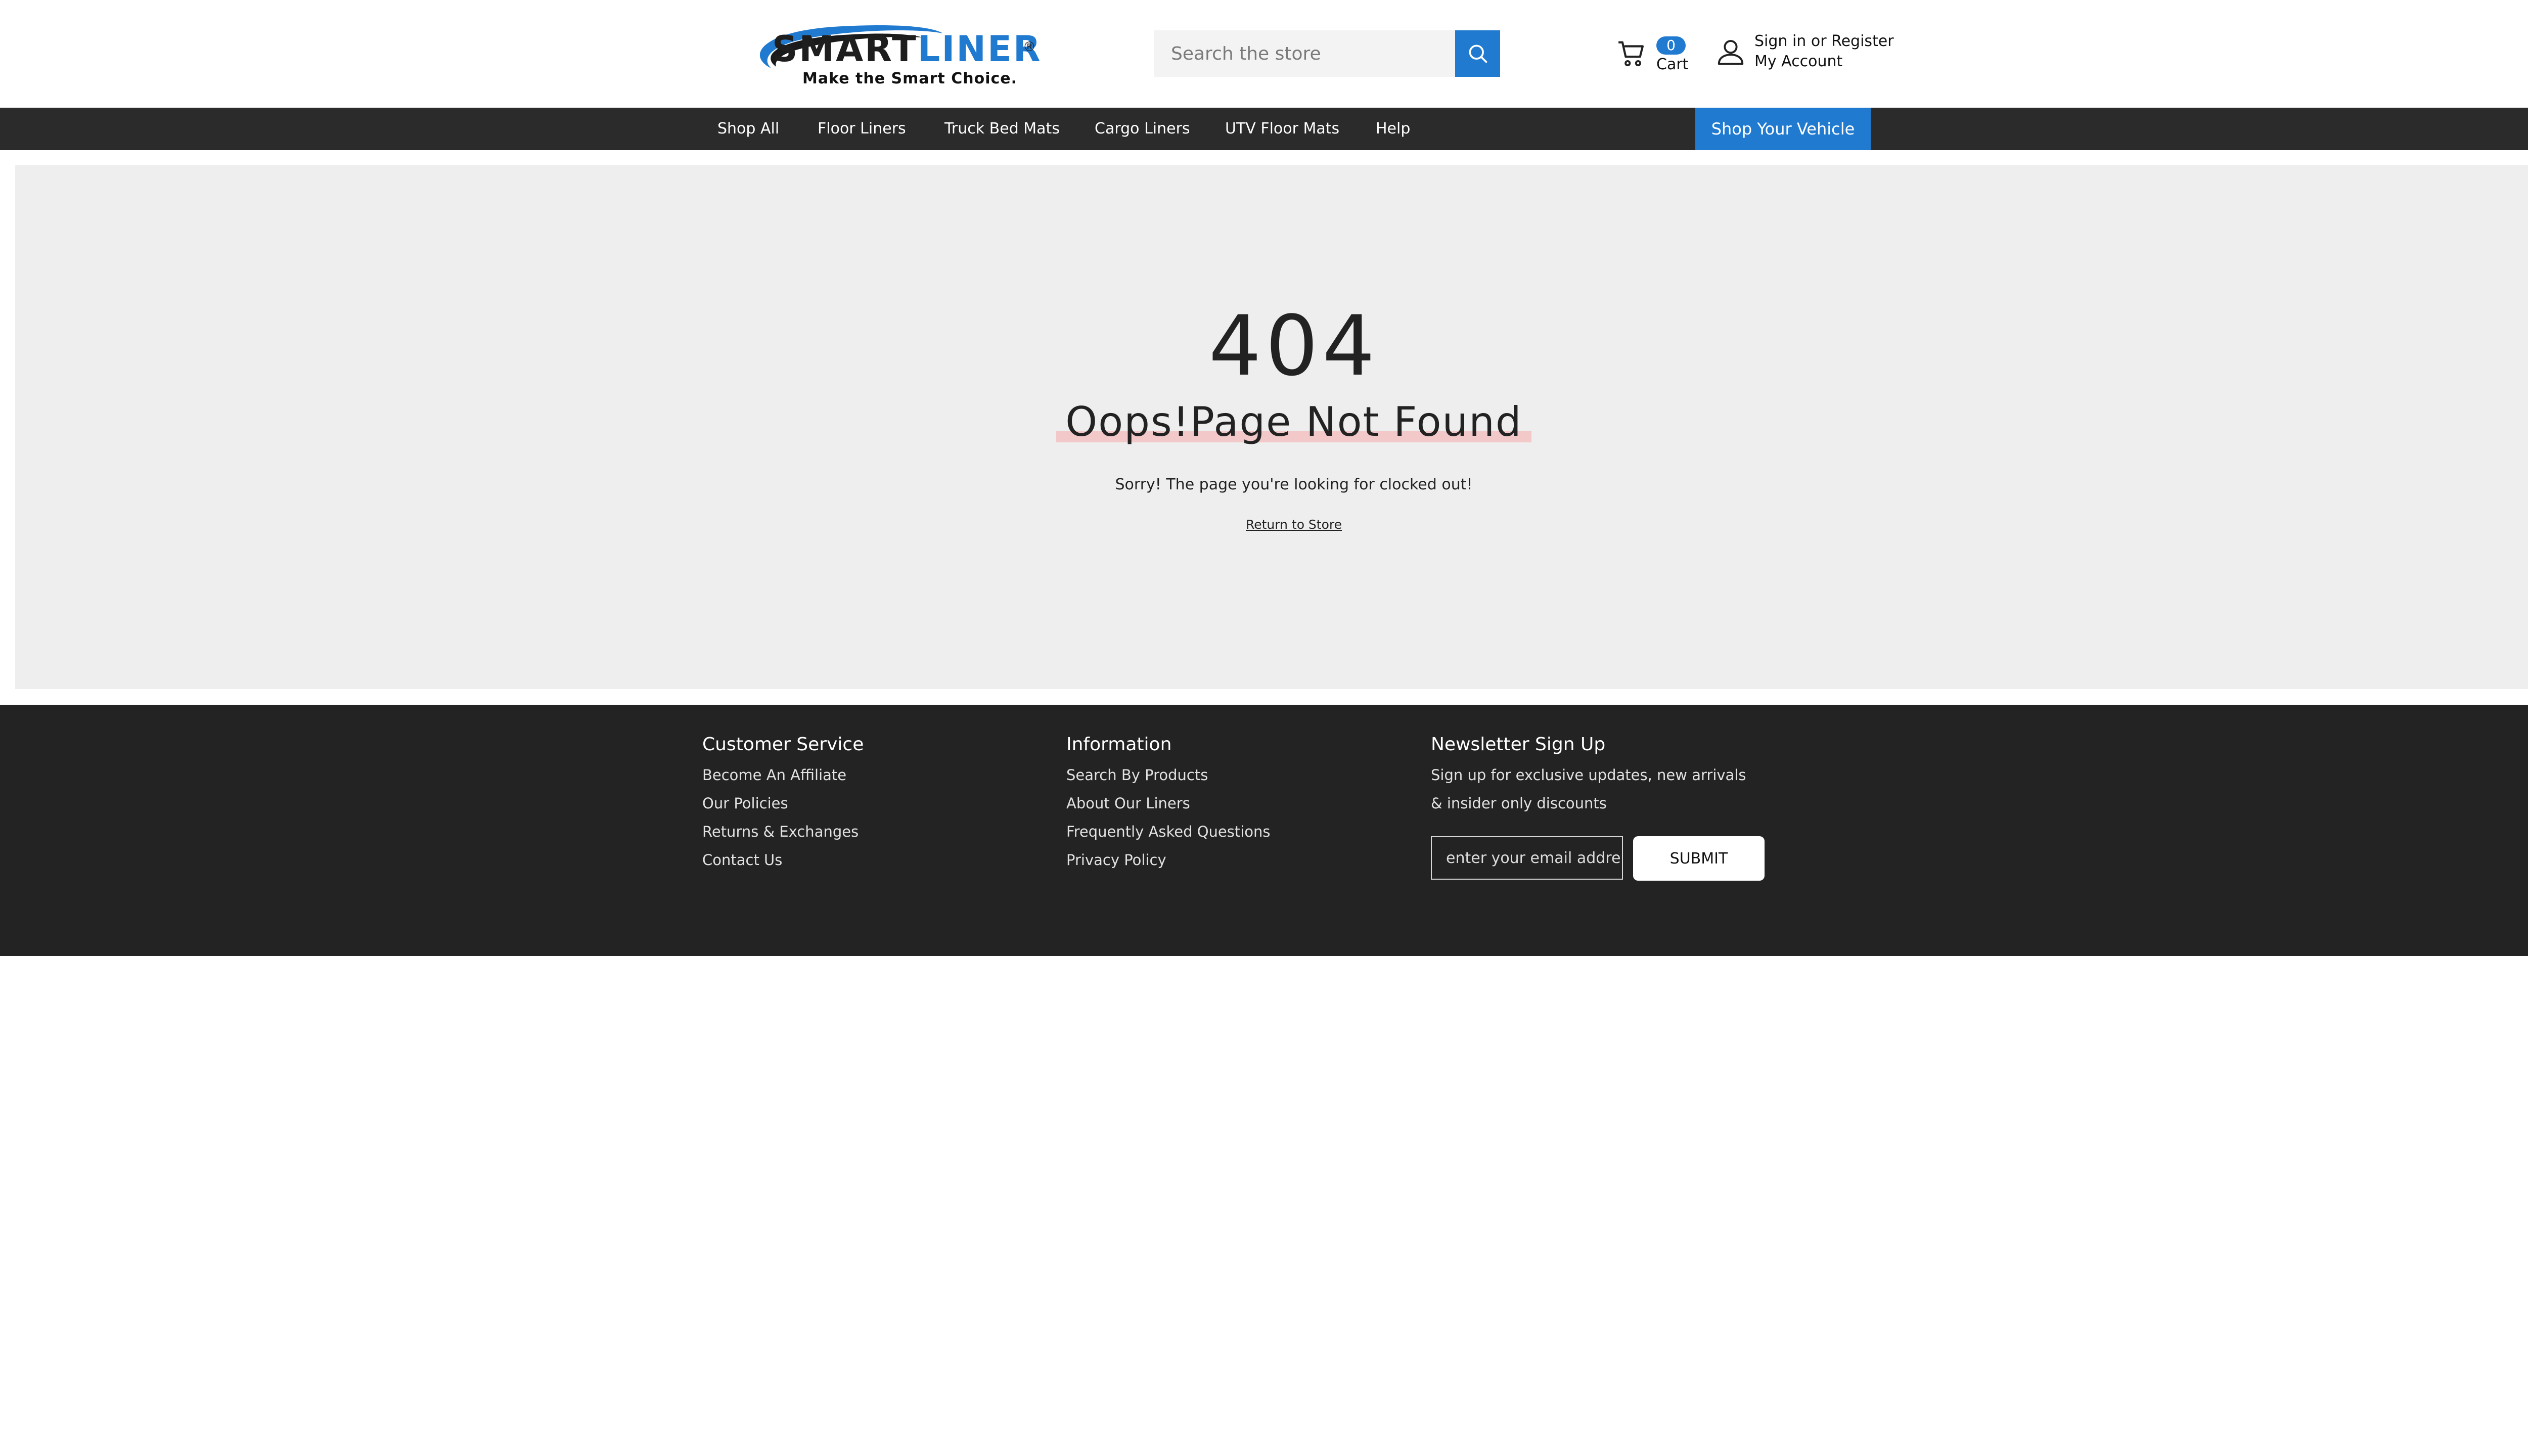 This screenshot has height=1456, width=2528. Describe the element at coordinates (1631, 54) in the screenshot. I see `cart-icon` at that location.